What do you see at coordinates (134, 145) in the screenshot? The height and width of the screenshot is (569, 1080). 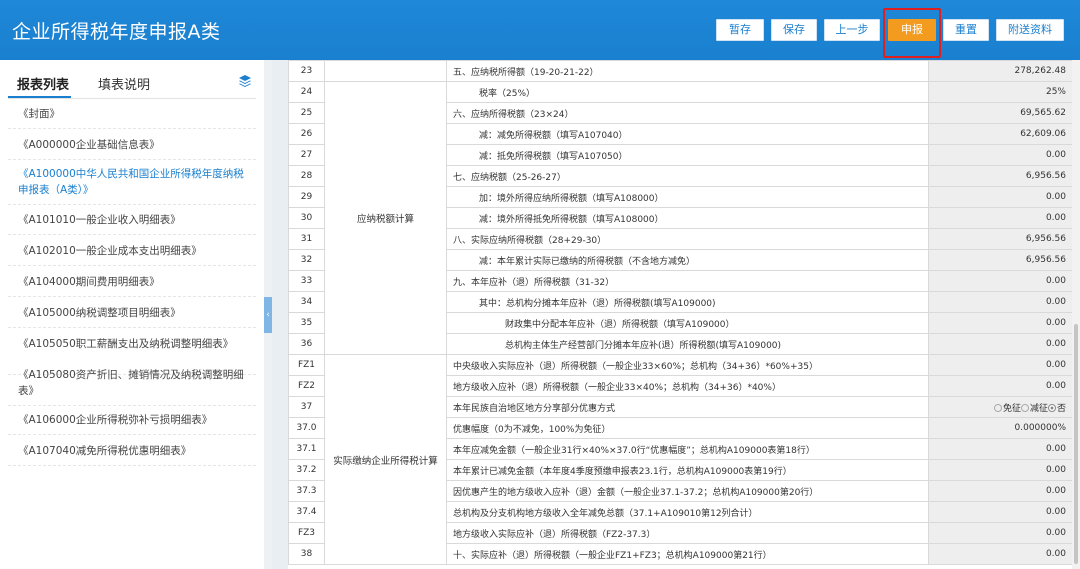 I see `sidebar-item: 《A000000企业基础信息表》` at bounding box center [134, 145].